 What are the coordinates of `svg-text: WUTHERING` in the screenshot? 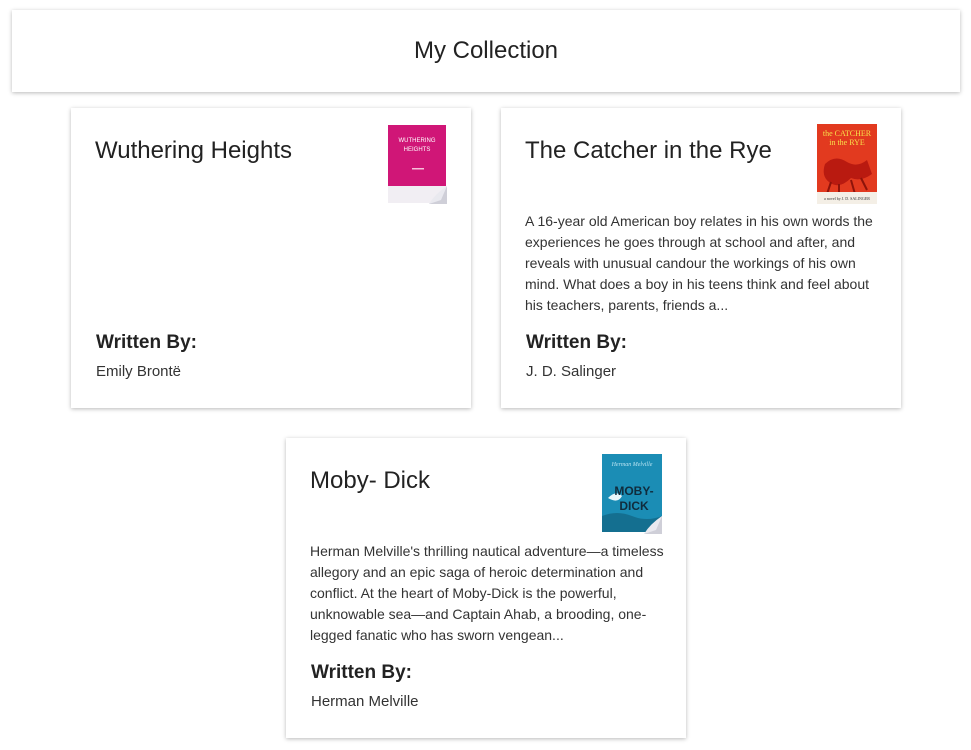 It's located at (417, 141).